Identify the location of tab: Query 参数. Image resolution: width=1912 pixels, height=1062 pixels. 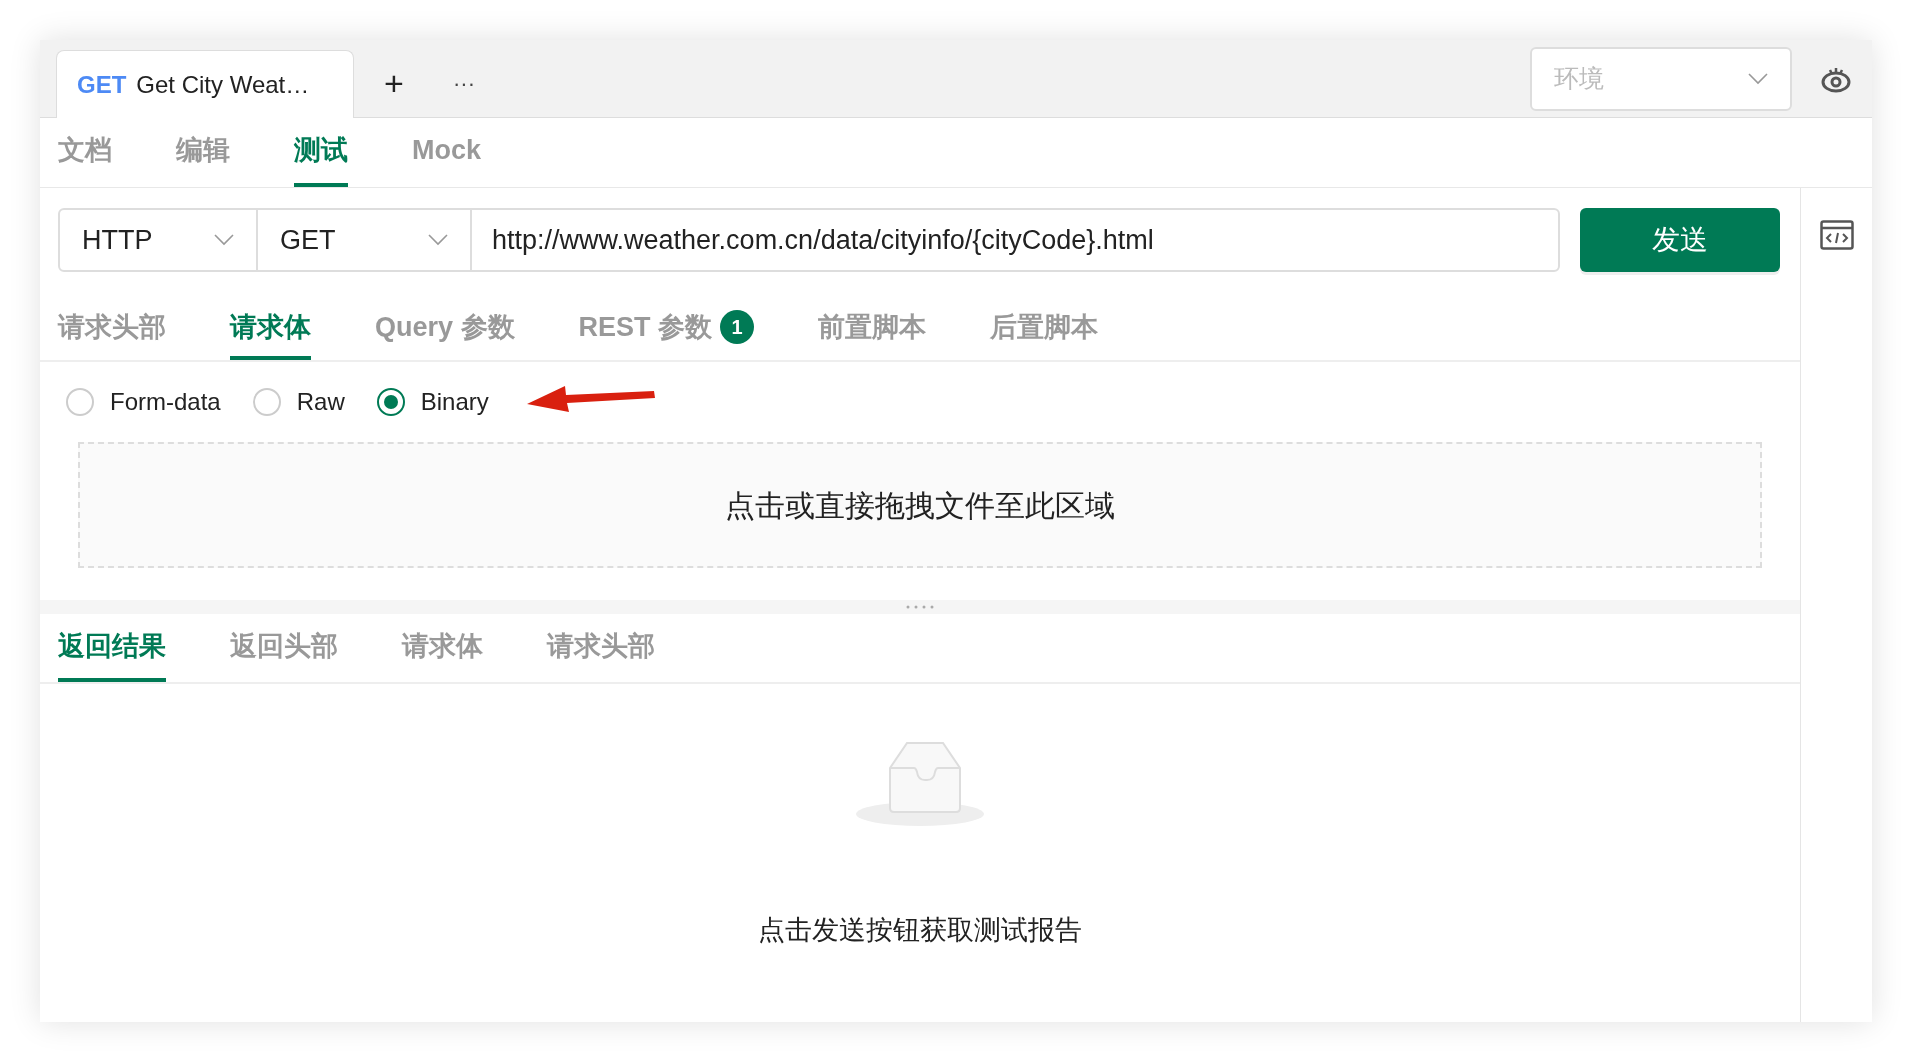
(445, 329).